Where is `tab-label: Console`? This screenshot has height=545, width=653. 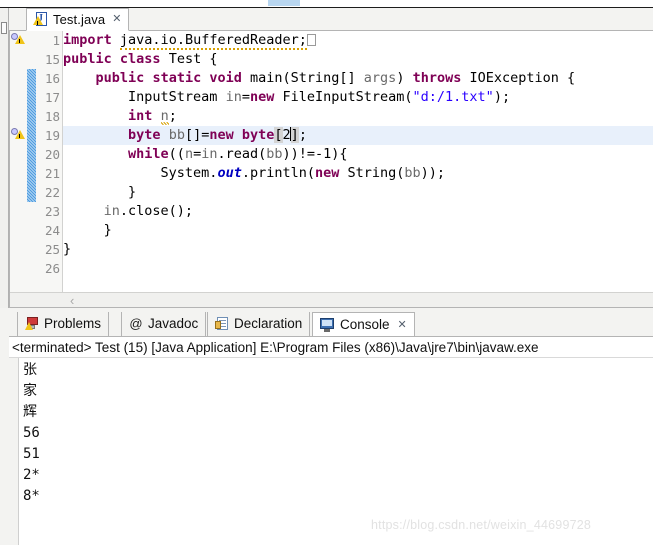
tab-label: Console is located at coordinates (365, 324).